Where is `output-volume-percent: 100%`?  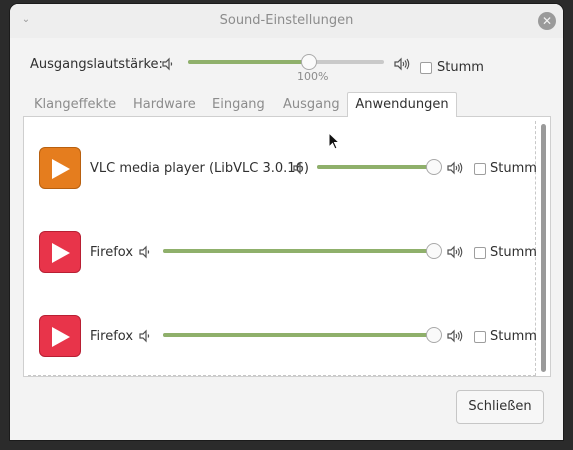 output-volume-percent: 100% is located at coordinates (313, 76).